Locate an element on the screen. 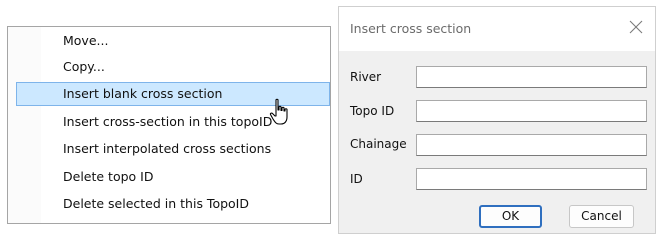 The image size is (656, 240). dialog-titlebar: Insert cross section is located at coordinates (497, 29).